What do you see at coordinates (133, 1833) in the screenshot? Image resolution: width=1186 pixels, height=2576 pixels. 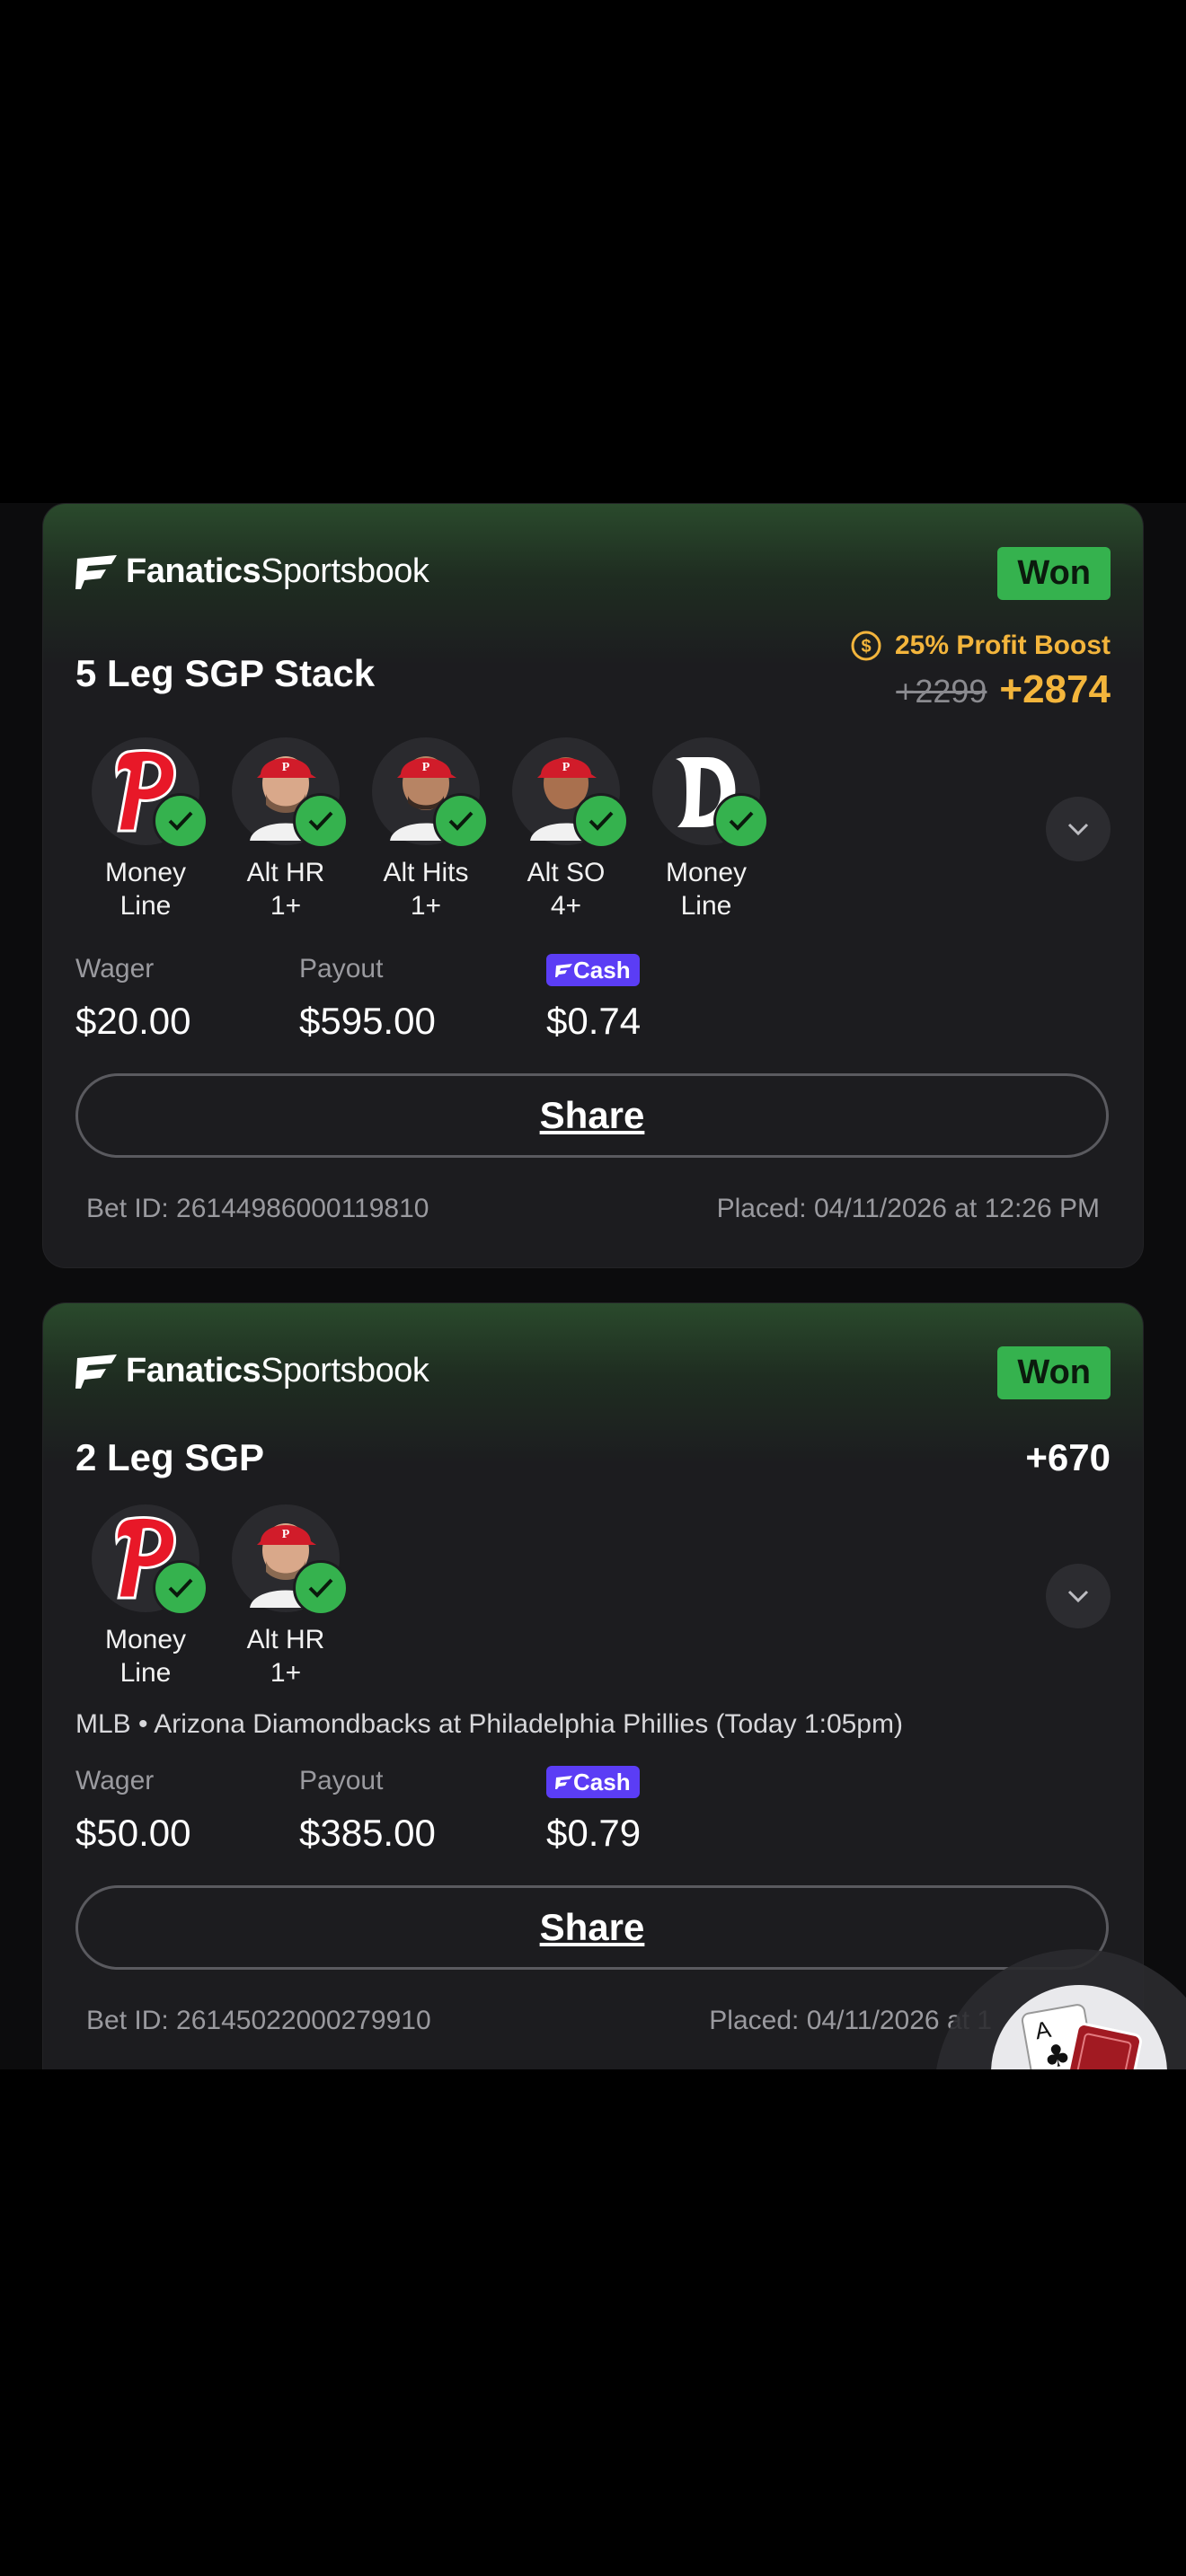 I see `wager-value: $50.00` at bounding box center [133, 1833].